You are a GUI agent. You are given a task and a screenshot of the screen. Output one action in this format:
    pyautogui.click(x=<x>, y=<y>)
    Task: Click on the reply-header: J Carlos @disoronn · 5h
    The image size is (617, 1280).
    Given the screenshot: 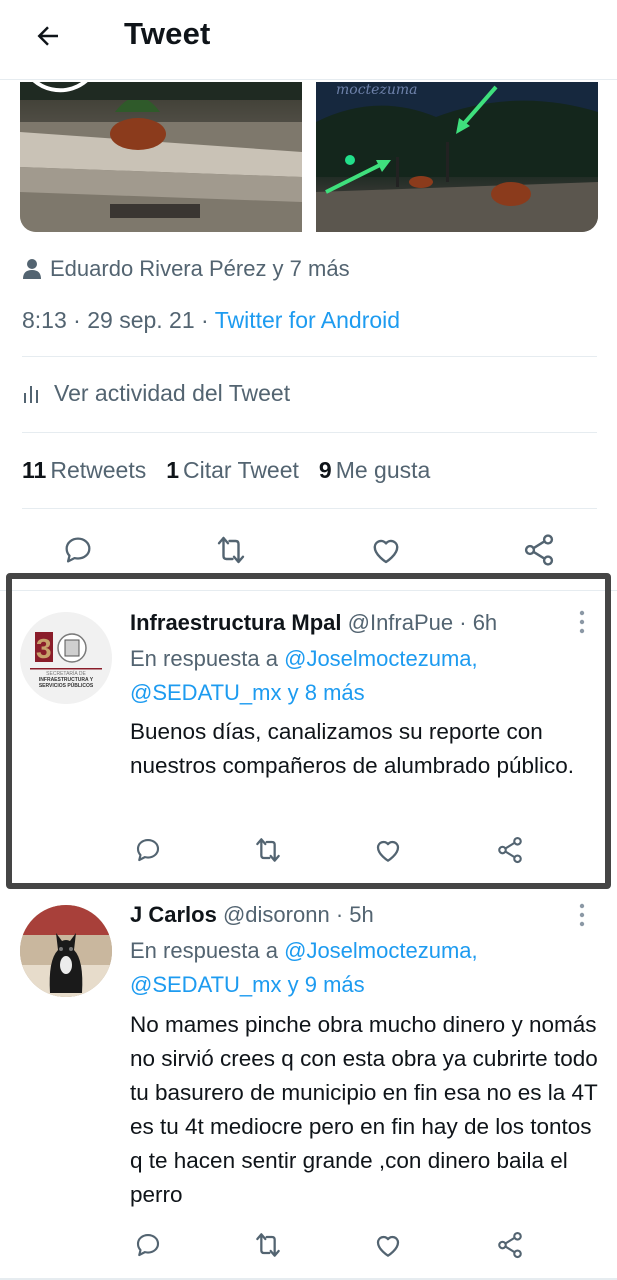 What is the action you would take?
    pyautogui.click(x=252, y=915)
    